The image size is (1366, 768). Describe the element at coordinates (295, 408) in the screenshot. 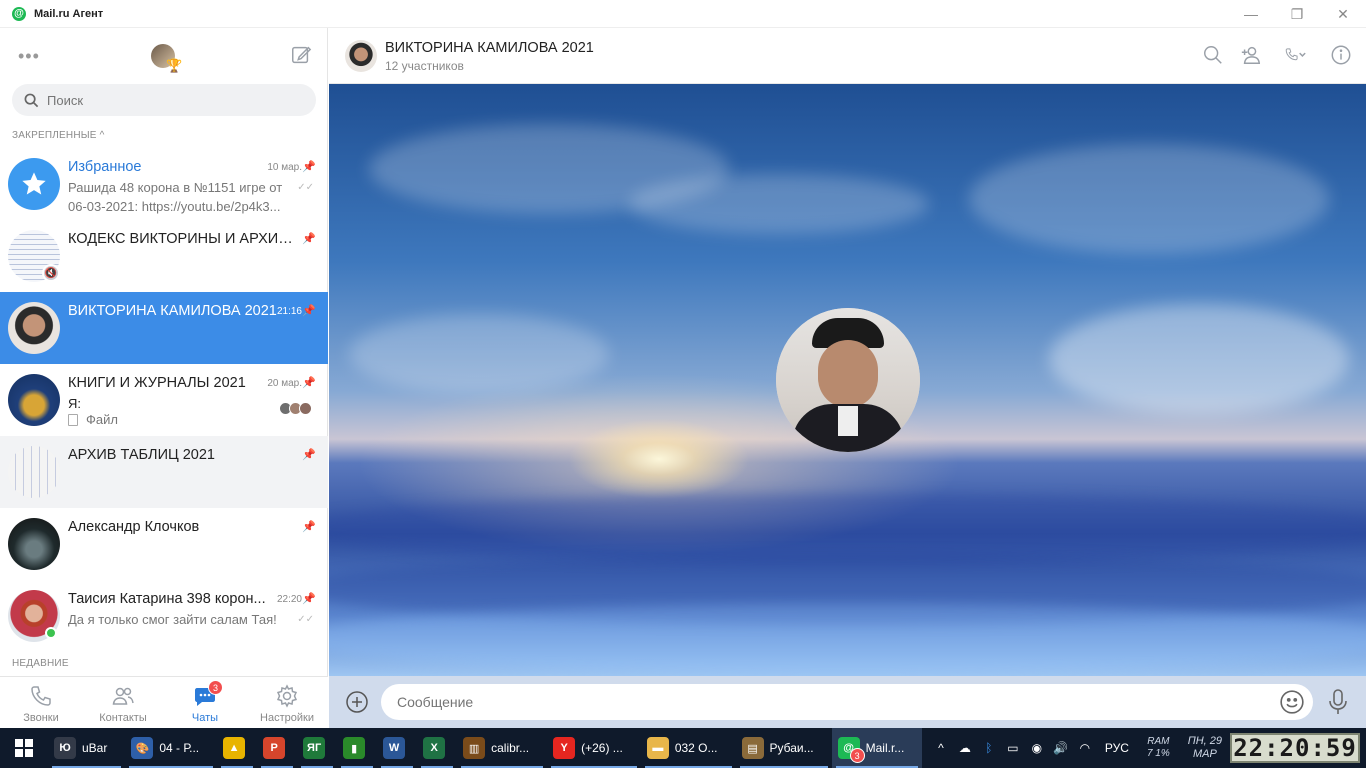

I see `participant-avatars` at that location.